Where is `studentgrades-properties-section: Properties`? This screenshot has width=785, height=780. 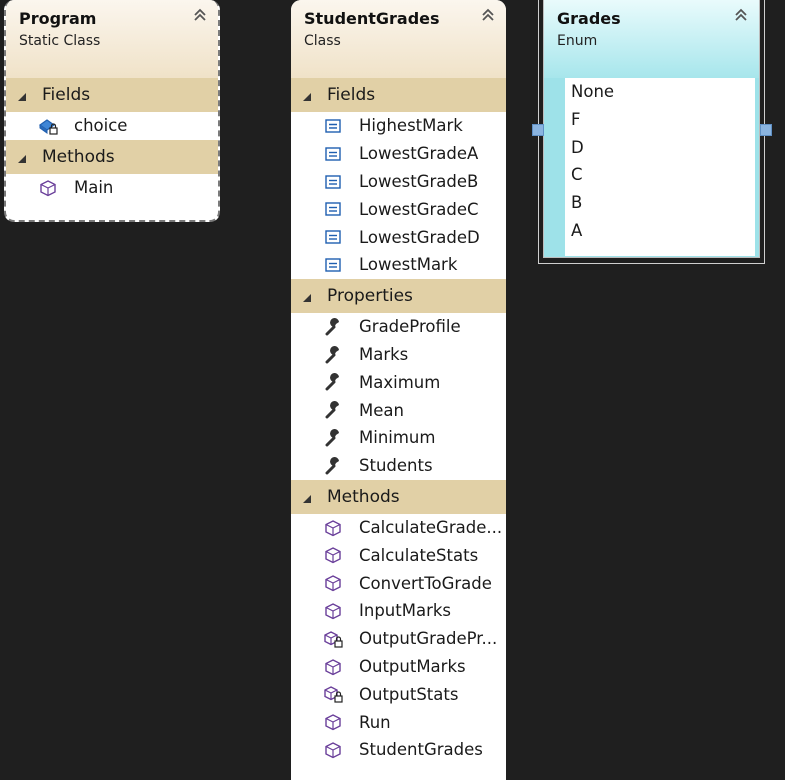 studentgrades-properties-section: Properties is located at coordinates (398, 295).